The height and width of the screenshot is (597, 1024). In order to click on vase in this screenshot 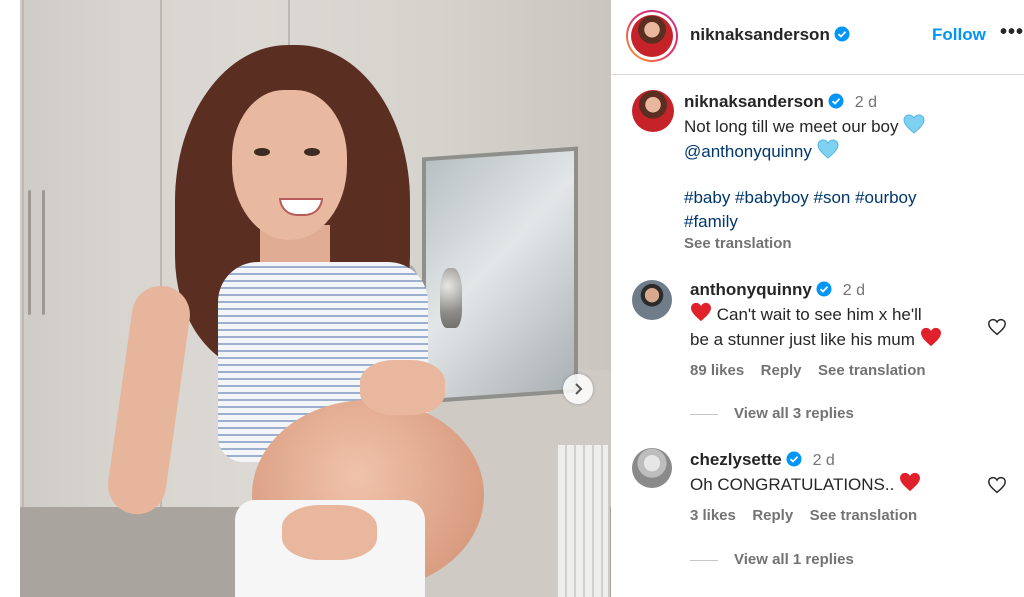, I will do `click(451, 298)`.